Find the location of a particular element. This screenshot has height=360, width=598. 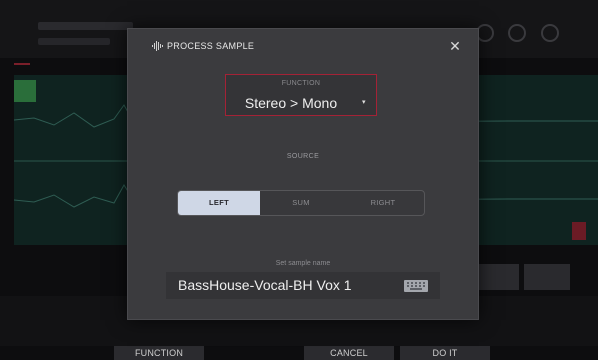

function-value: Stereo > Mono is located at coordinates (291, 103).